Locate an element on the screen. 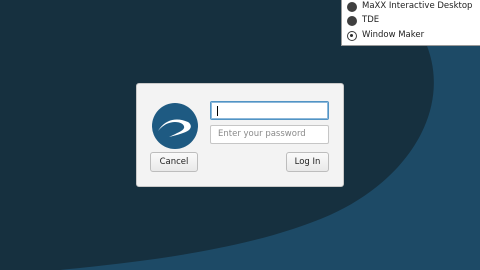 This screenshot has width=480, height=270. session-item-tde: TDE is located at coordinates (411, 21).